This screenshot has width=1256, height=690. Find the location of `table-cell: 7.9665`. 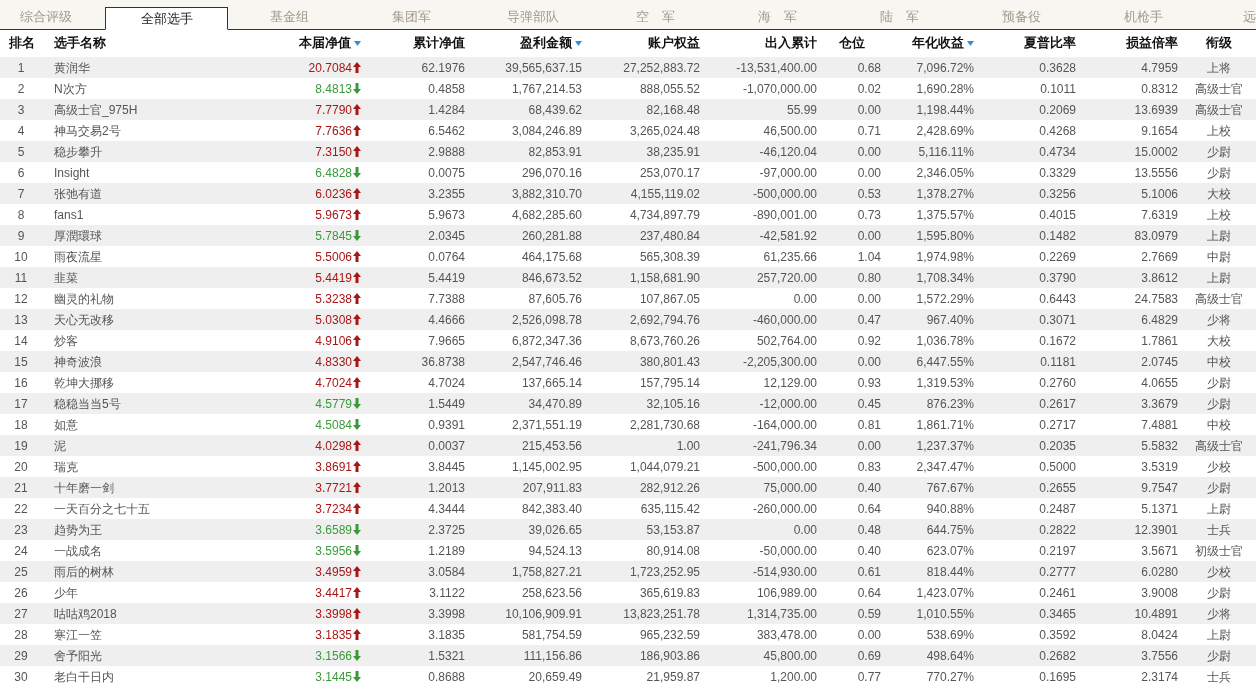

table-cell: 7.9665 is located at coordinates (446, 340).